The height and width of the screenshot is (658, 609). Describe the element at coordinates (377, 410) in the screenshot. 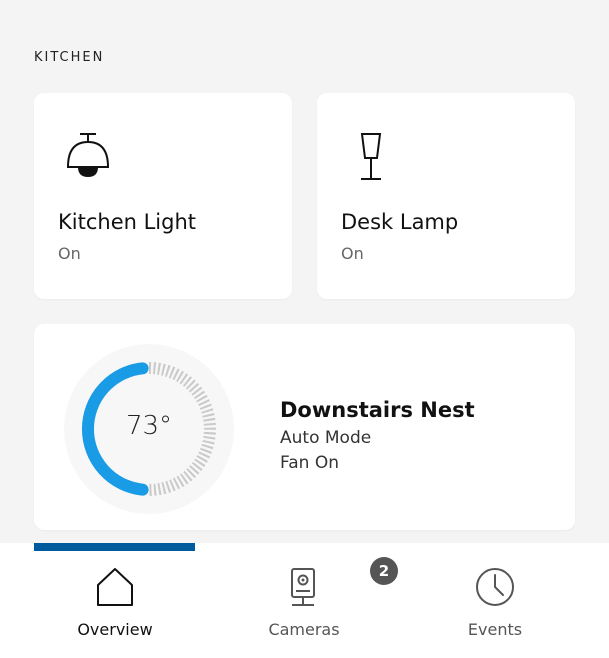

I see `thermostat-name: Downstairs Nest` at that location.